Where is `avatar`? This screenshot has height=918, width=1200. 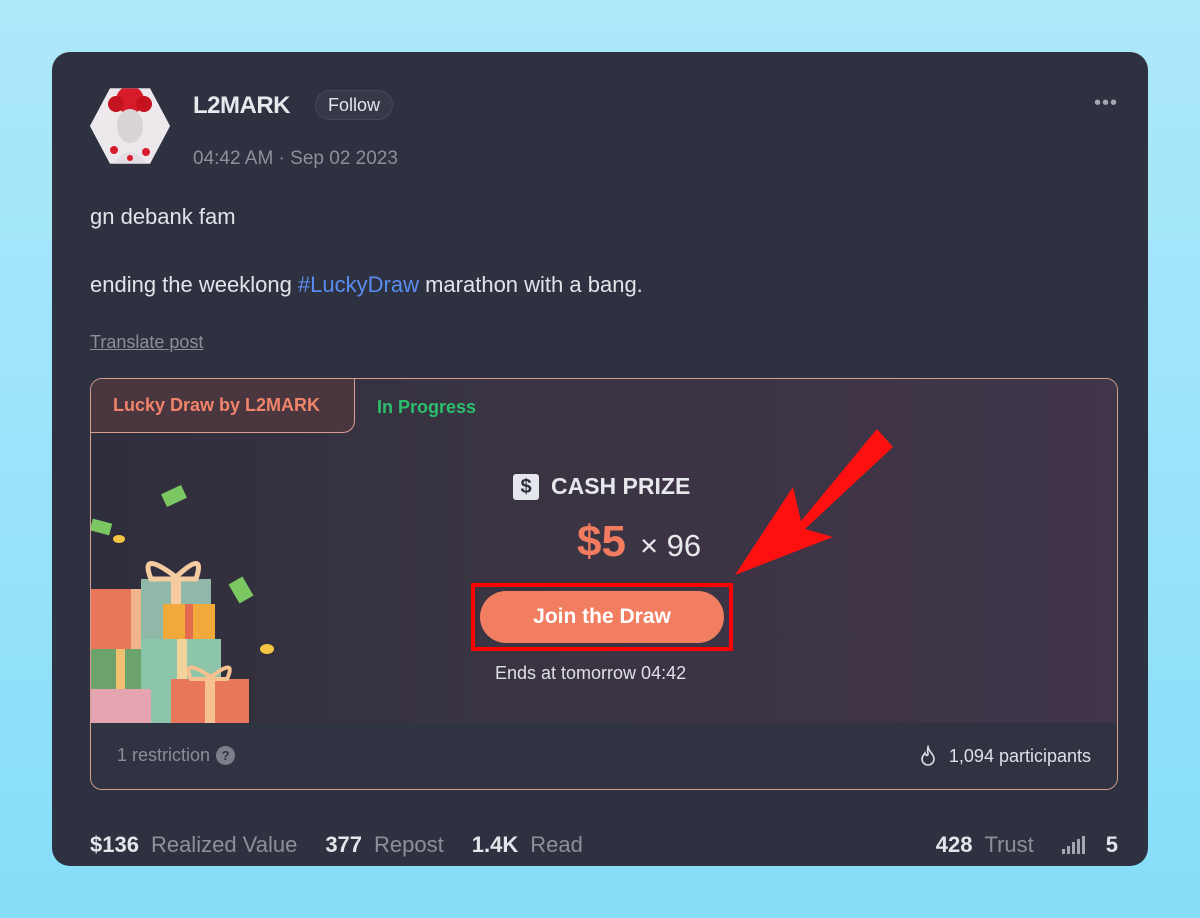
avatar is located at coordinates (130, 126).